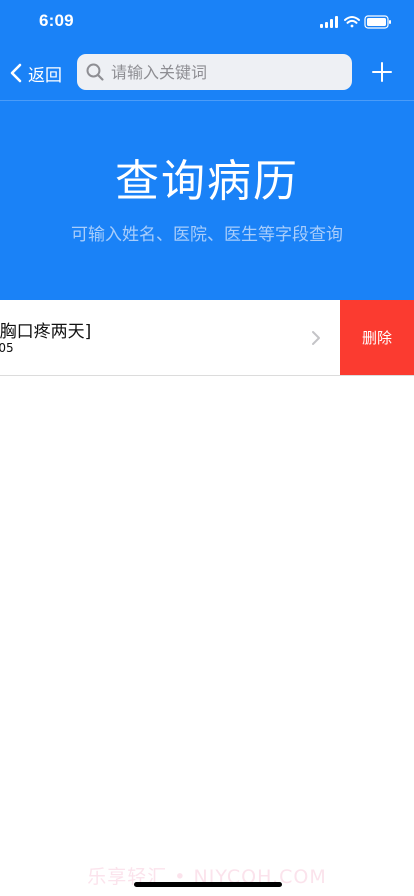 The height and width of the screenshot is (896, 414). Describe the element at coordinates (95, 72) in the screenshot. I see `search-icon` at that location.